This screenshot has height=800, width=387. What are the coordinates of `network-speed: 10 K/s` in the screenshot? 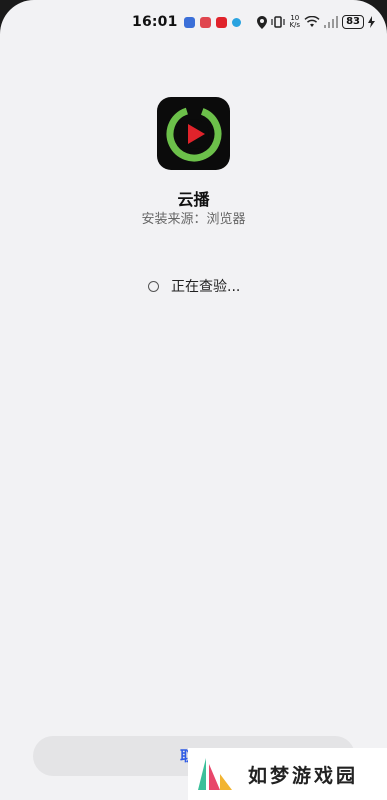 It's located at (294, 22).